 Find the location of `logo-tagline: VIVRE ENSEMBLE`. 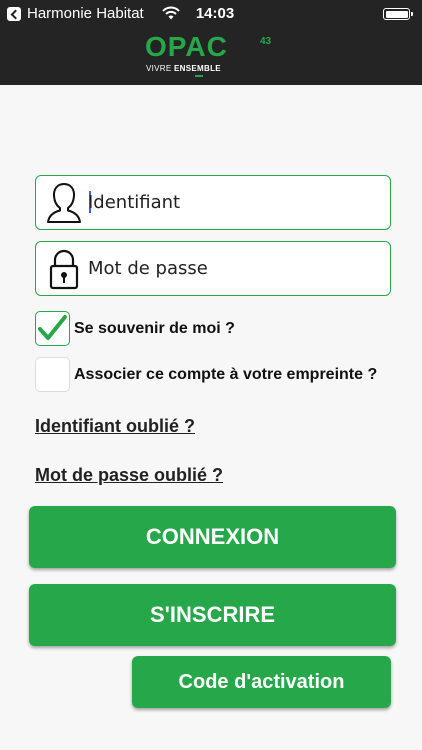

logo-tagline: VIVRE ENSEMBLE is located at coordinates (183, 68).